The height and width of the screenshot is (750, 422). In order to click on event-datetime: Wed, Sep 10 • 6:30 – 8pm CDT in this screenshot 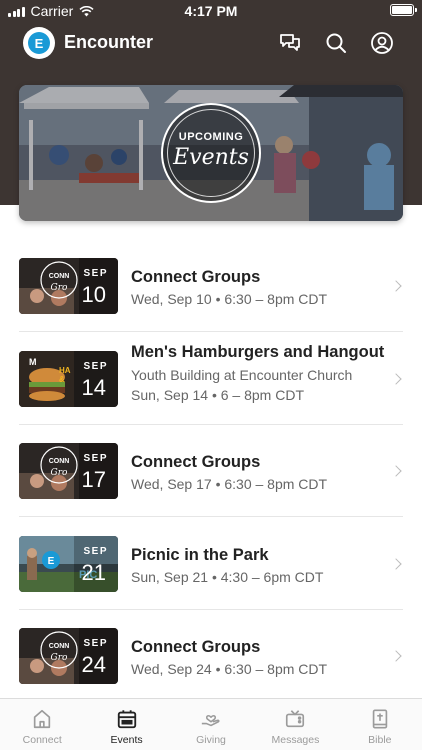, I will do `click(229, 299)`.